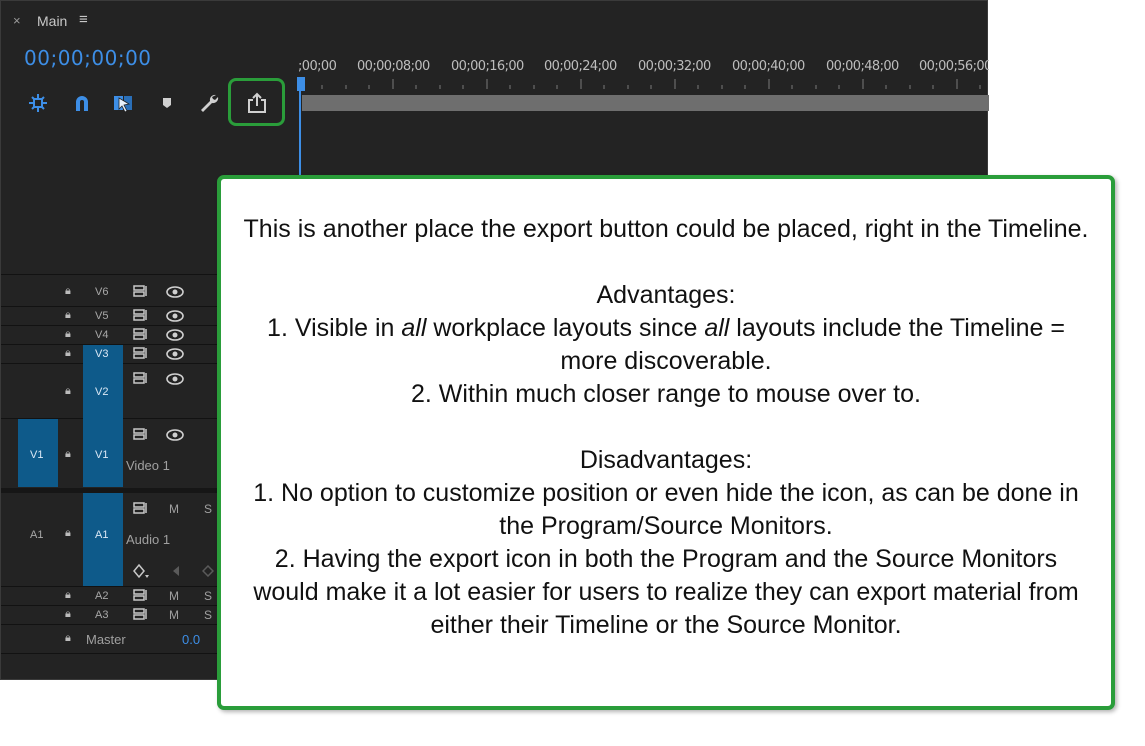 The width and height of the screenshot is (1145, 746). What do you see at coordinates (209, 103) in the screenshot?
I see `wrench-icon` at bounding box center [209, 103].